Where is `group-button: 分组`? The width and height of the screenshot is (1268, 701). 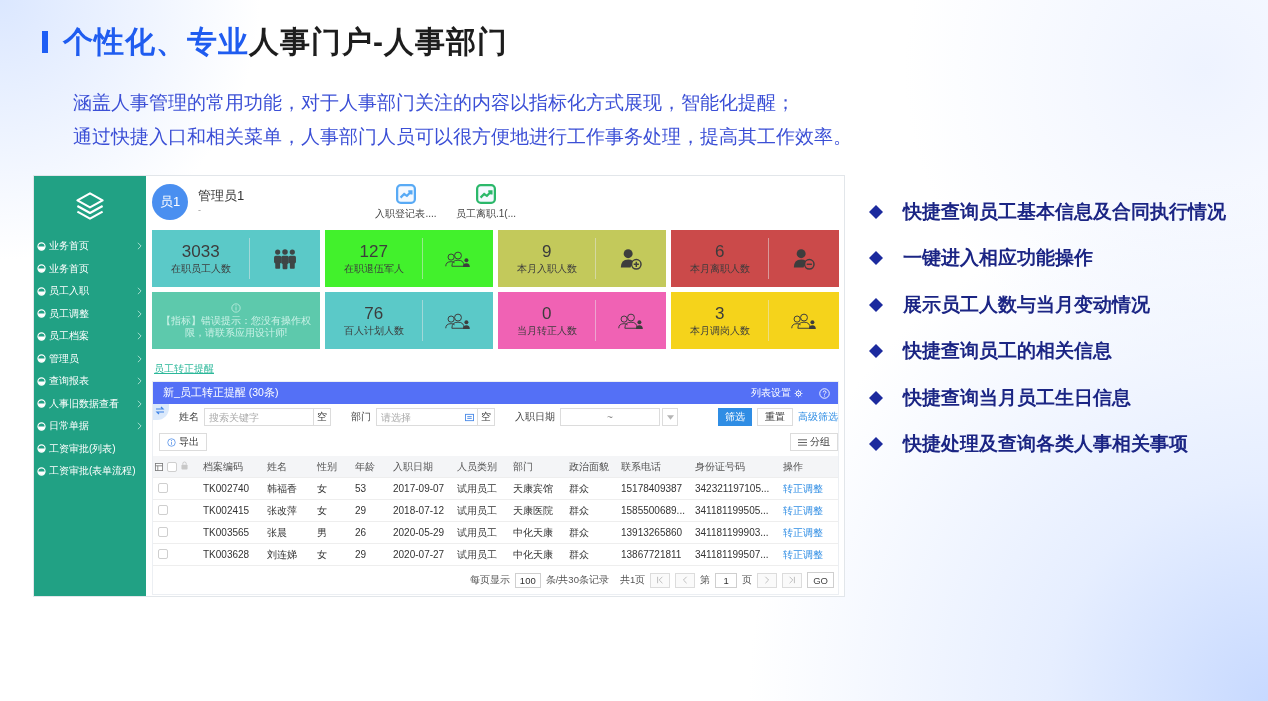 group-button: 分组 is located at coordinates (814, 442).